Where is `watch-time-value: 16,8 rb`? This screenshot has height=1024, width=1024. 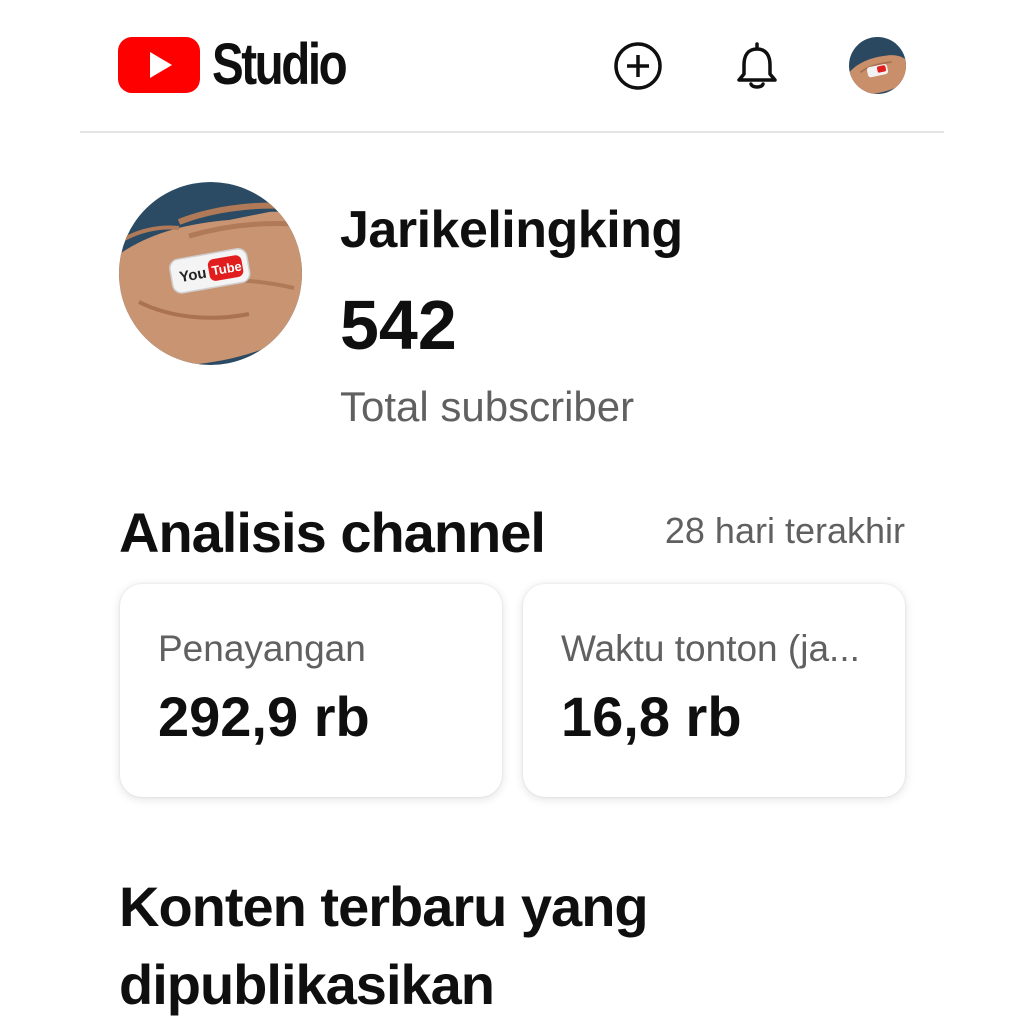 watch-time-value: 16,8 rb is located at coordinates (651, 716).